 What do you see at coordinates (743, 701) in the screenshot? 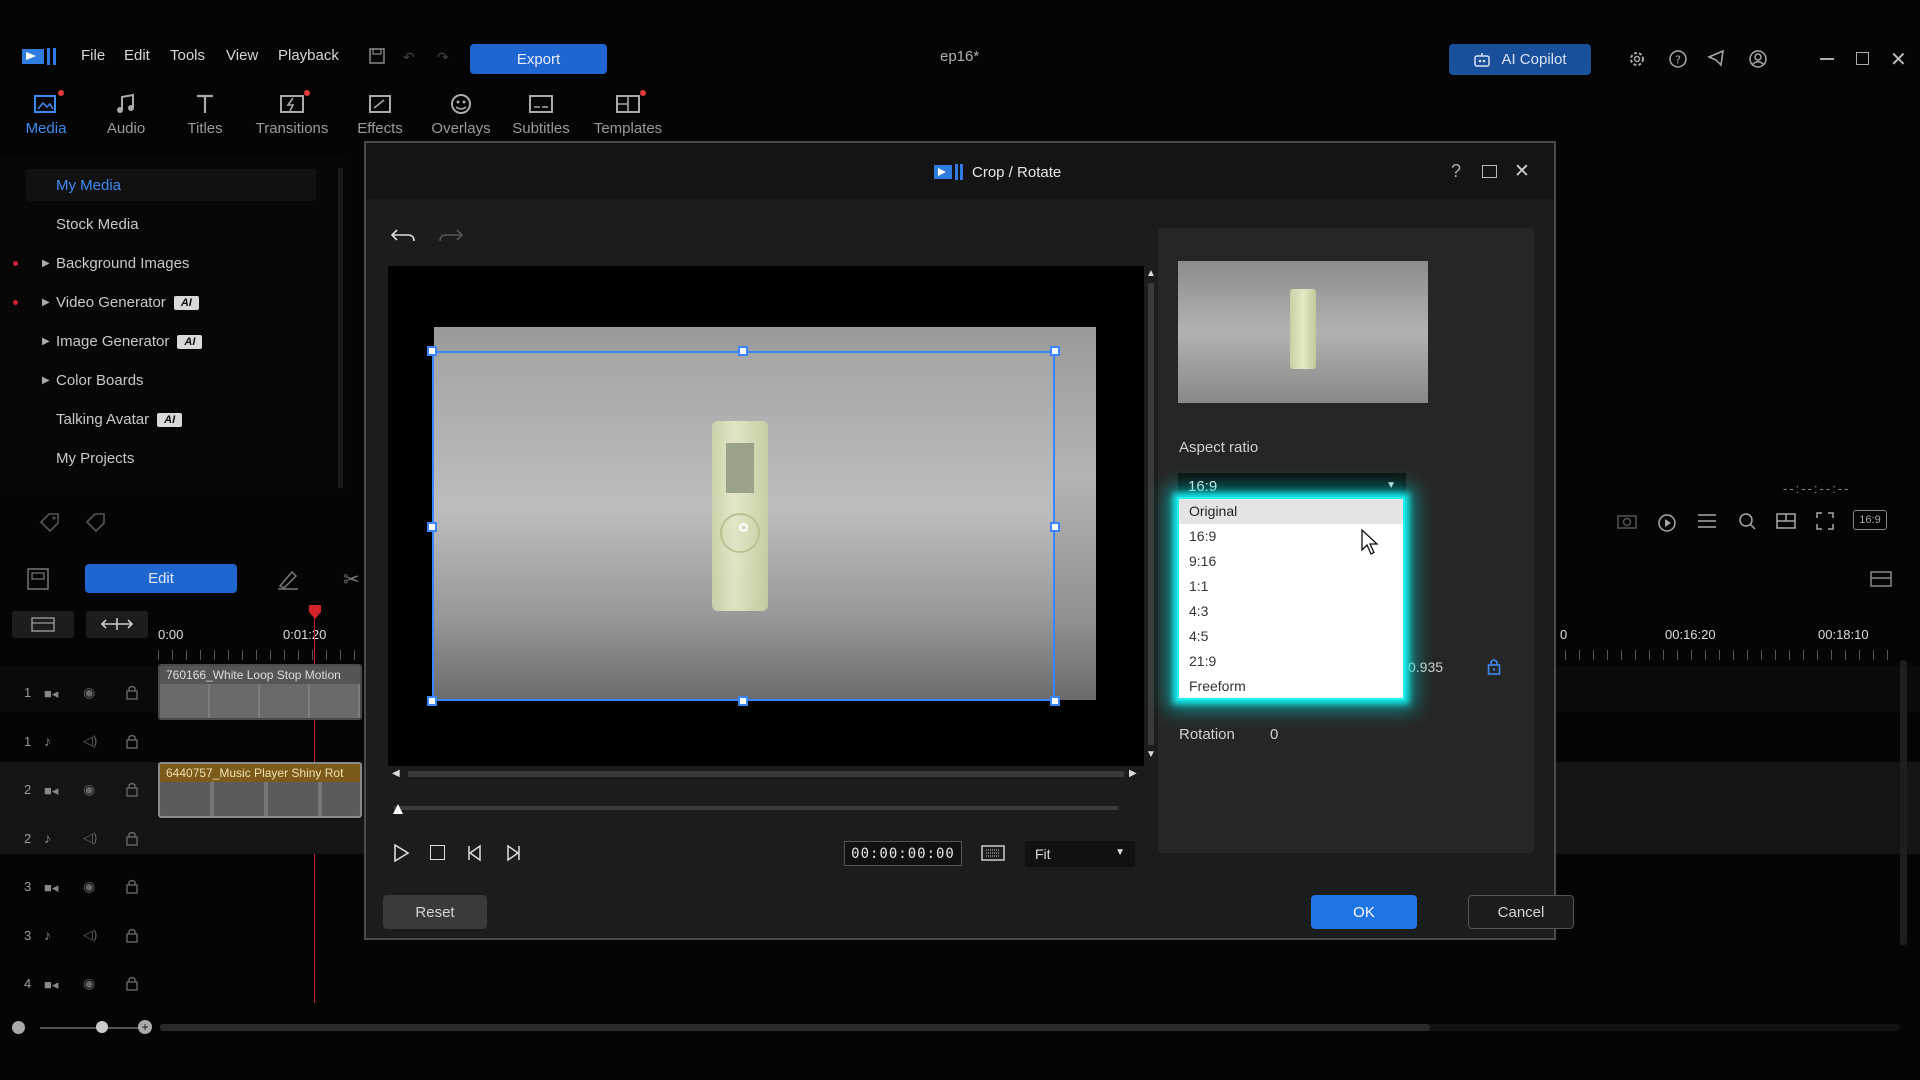
I see `crop-handle-bottom` at bounding box center [743, 701].